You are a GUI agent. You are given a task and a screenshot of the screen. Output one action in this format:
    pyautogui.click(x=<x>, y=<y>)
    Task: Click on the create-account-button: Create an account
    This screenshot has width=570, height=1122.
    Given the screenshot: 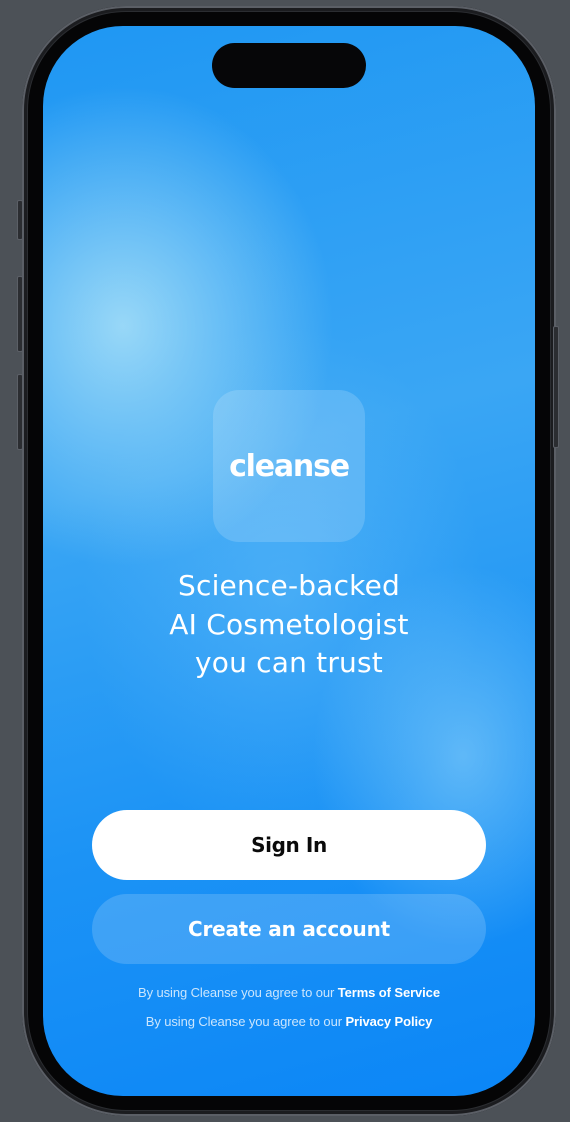 What is the action you would take?
    pyautogui.click(x=289, y=929)
    